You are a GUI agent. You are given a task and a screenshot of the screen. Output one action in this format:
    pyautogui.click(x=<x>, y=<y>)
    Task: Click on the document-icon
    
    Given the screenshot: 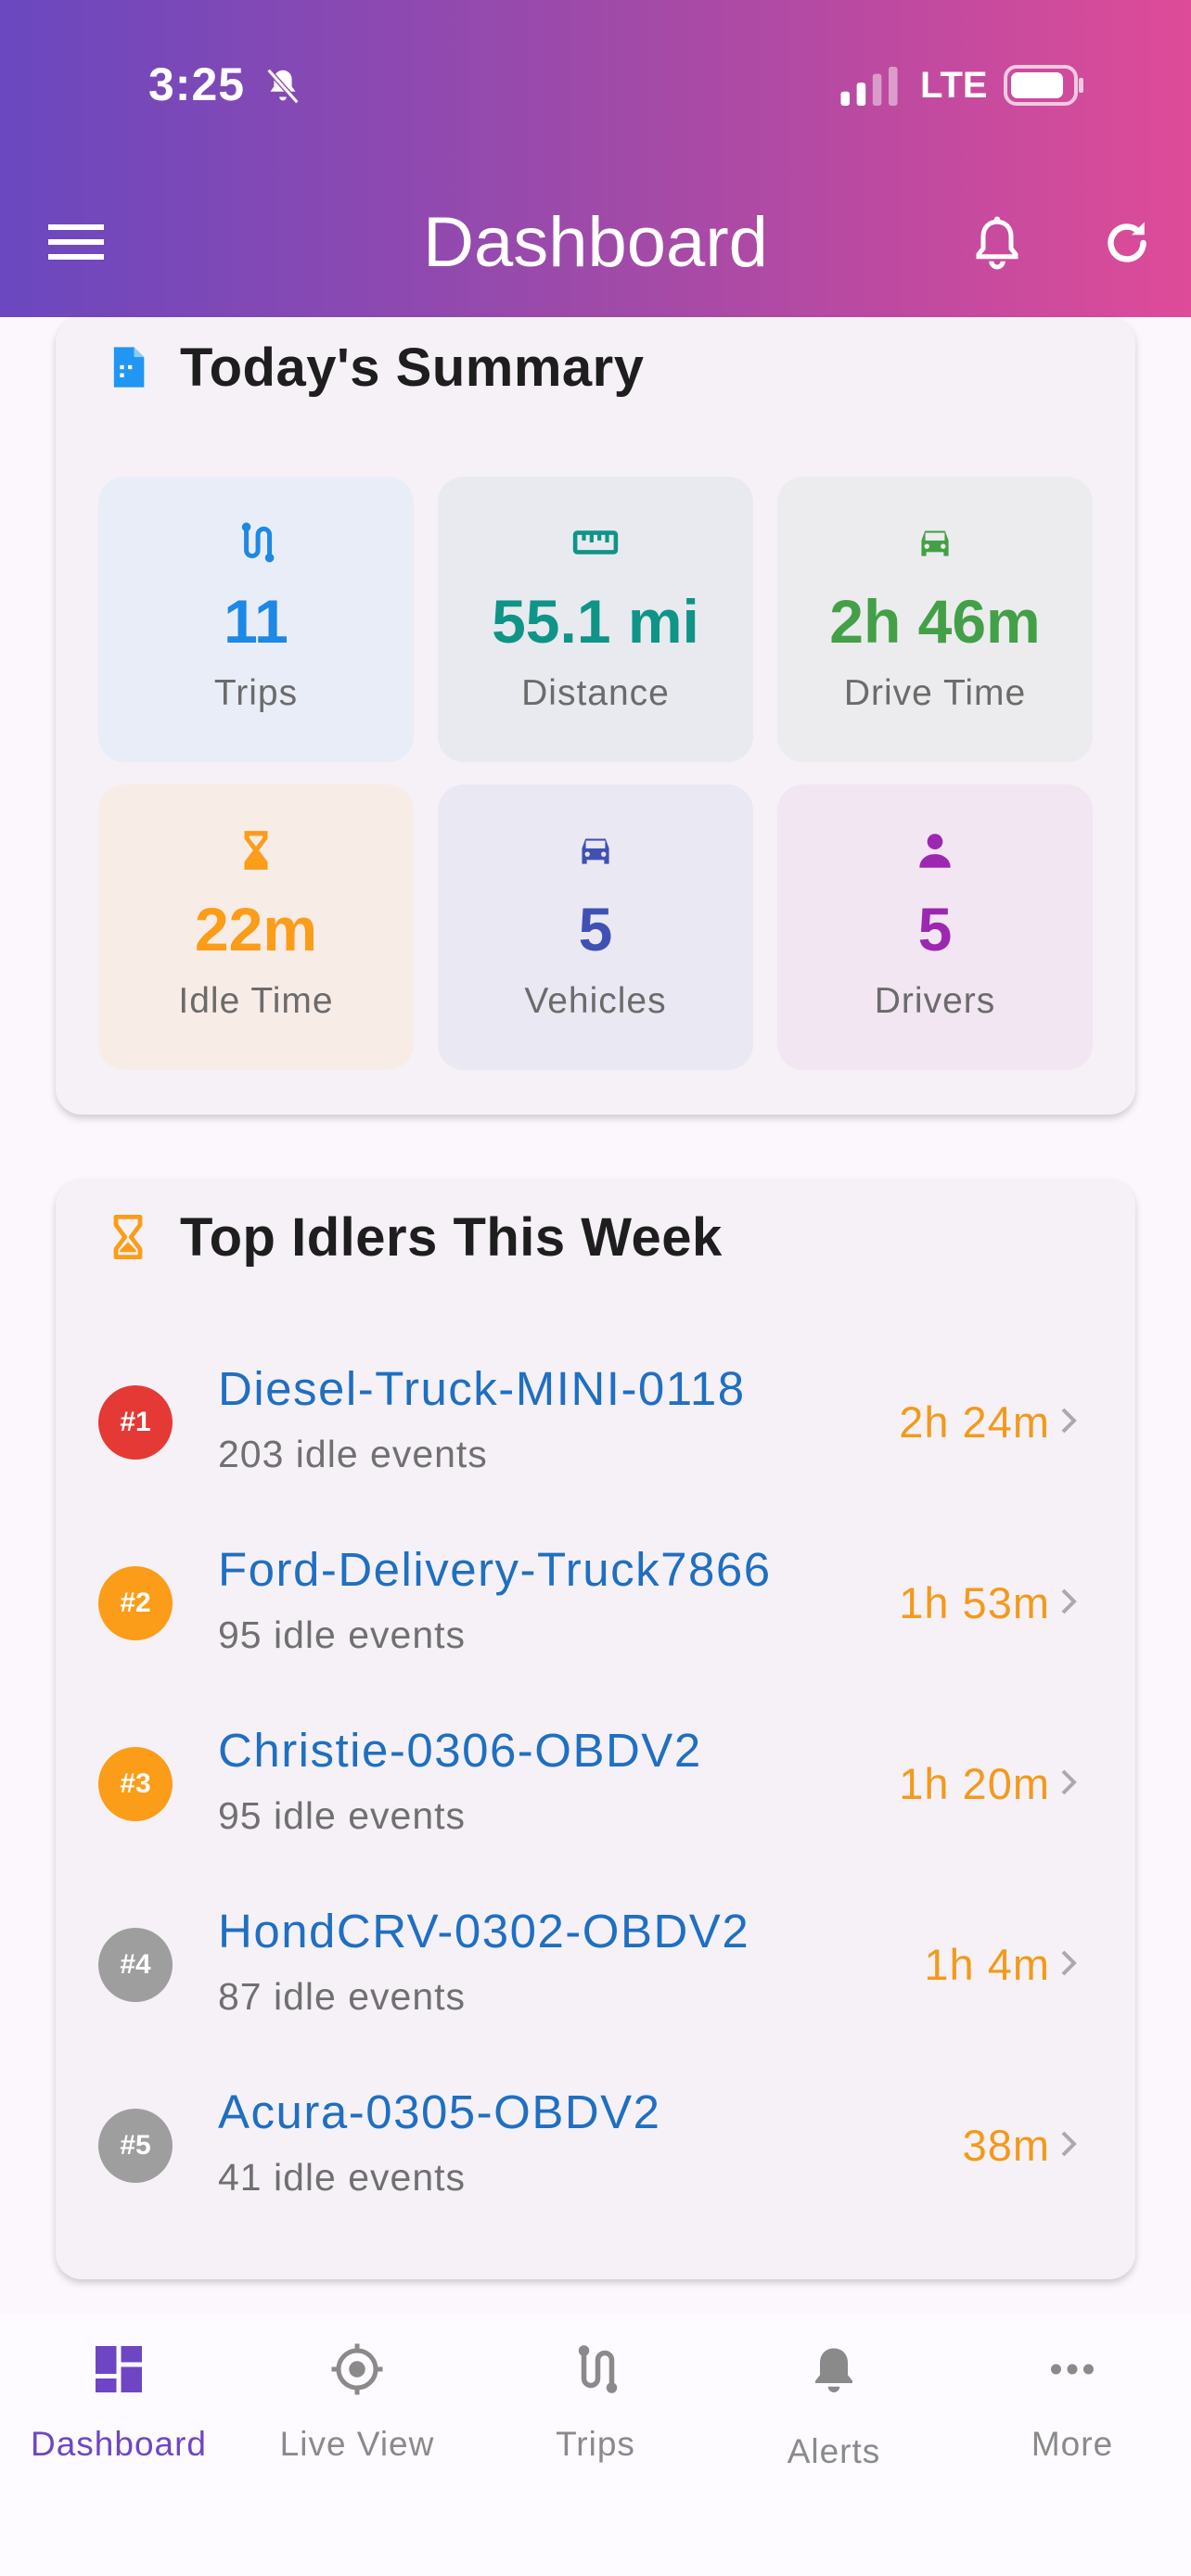 What is the action you would take?
    pyautogui.click(x=129, y=368)
    